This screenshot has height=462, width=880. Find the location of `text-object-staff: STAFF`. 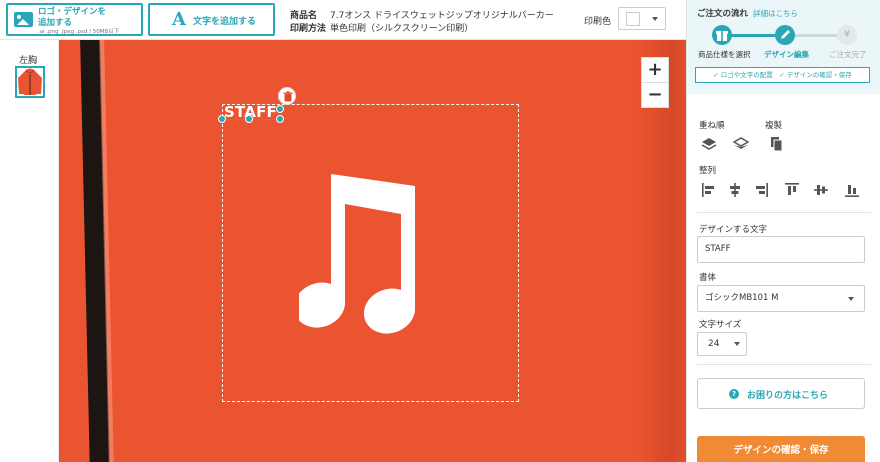

text-object-staff: STAFF is located at coordinates (251, 114).